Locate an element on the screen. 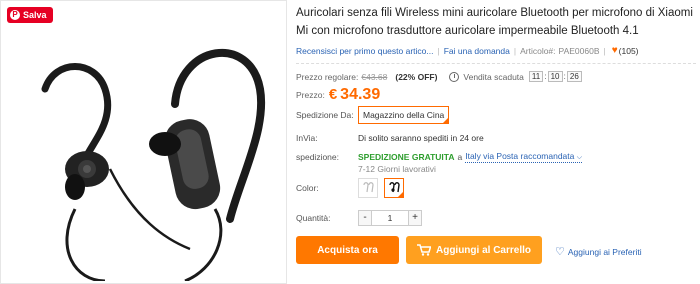 The image size is (700, 284). add-to-cart-button: Aggiungi al Carrello is located at coordinates (474, 250).